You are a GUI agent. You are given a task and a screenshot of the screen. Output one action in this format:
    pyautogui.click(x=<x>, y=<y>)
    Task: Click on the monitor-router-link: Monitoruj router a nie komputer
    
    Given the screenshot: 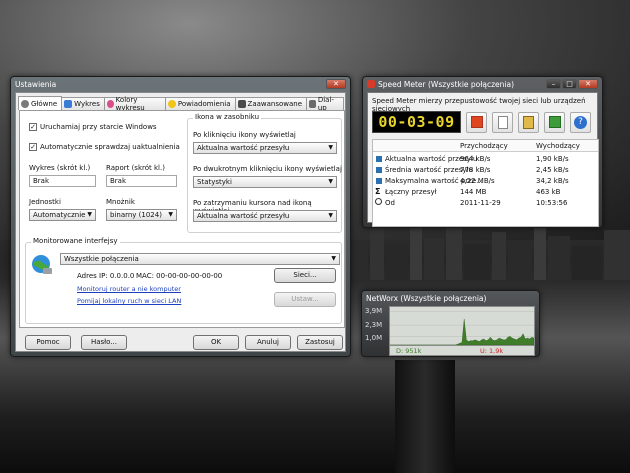 What is the action you would take?
    pyautogui.click(x=129, y=289)
    